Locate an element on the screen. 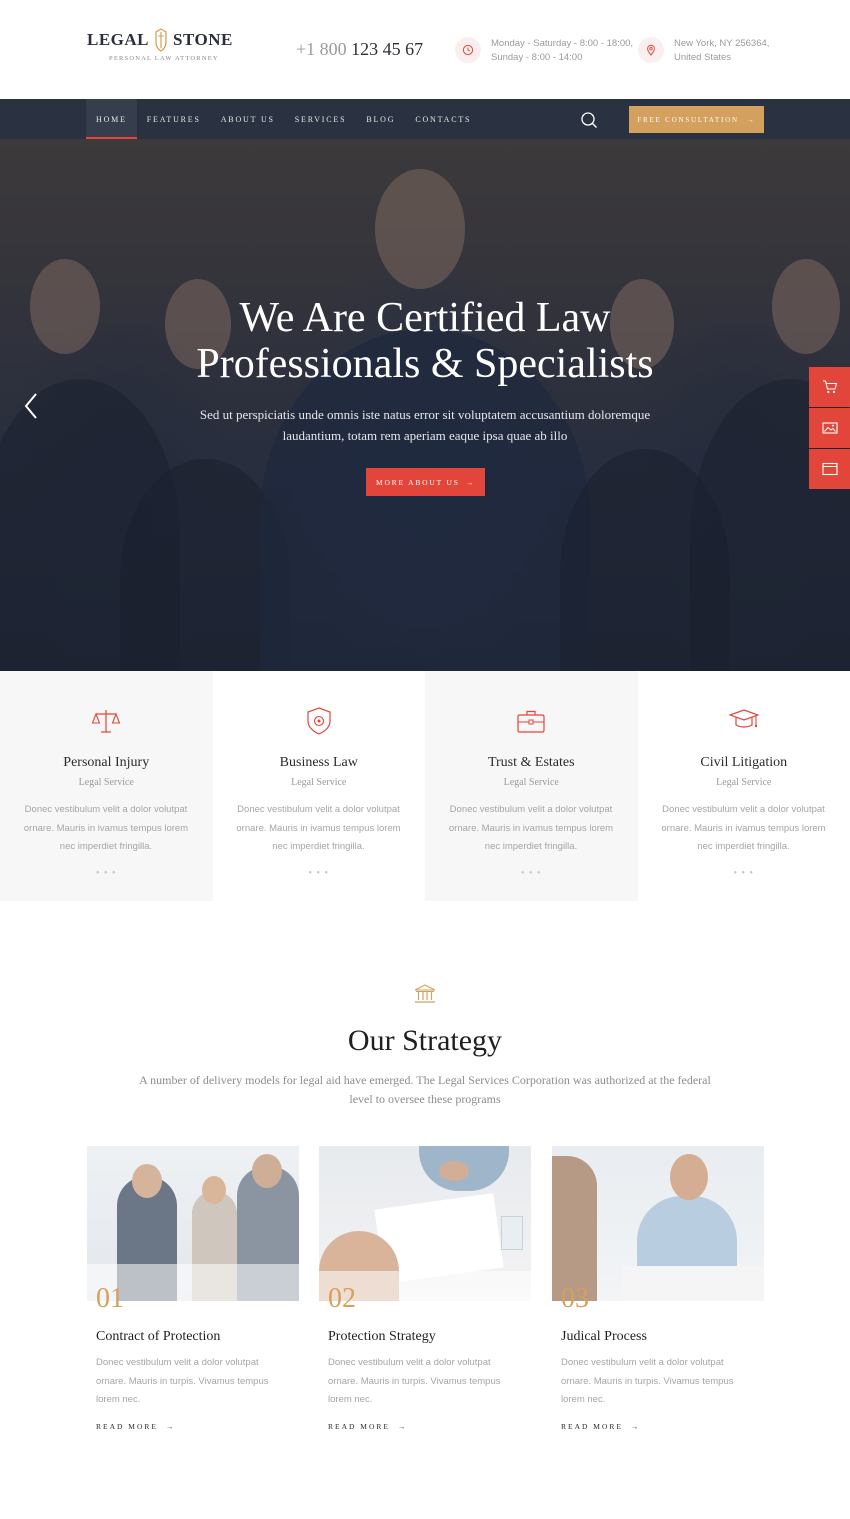  logo-shield-icon is located at coordinates (161, 40).